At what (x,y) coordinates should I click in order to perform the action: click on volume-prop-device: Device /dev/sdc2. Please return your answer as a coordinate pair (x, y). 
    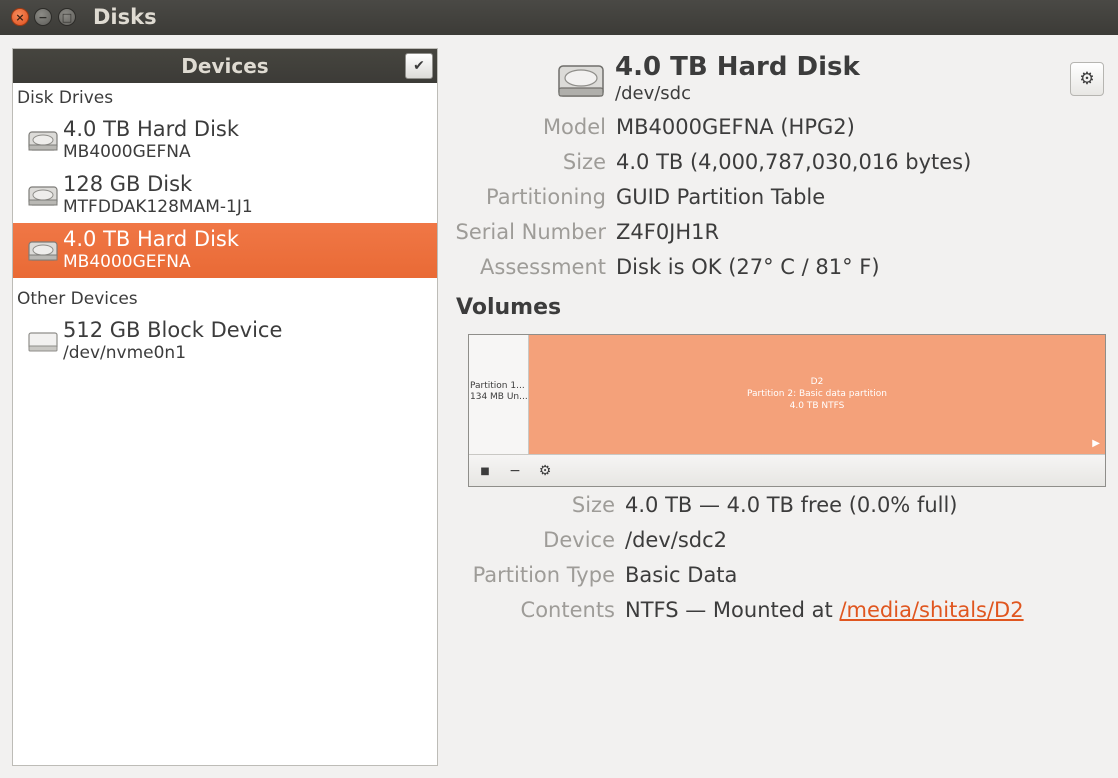
    Looking at the image, I should click on (588, 540).